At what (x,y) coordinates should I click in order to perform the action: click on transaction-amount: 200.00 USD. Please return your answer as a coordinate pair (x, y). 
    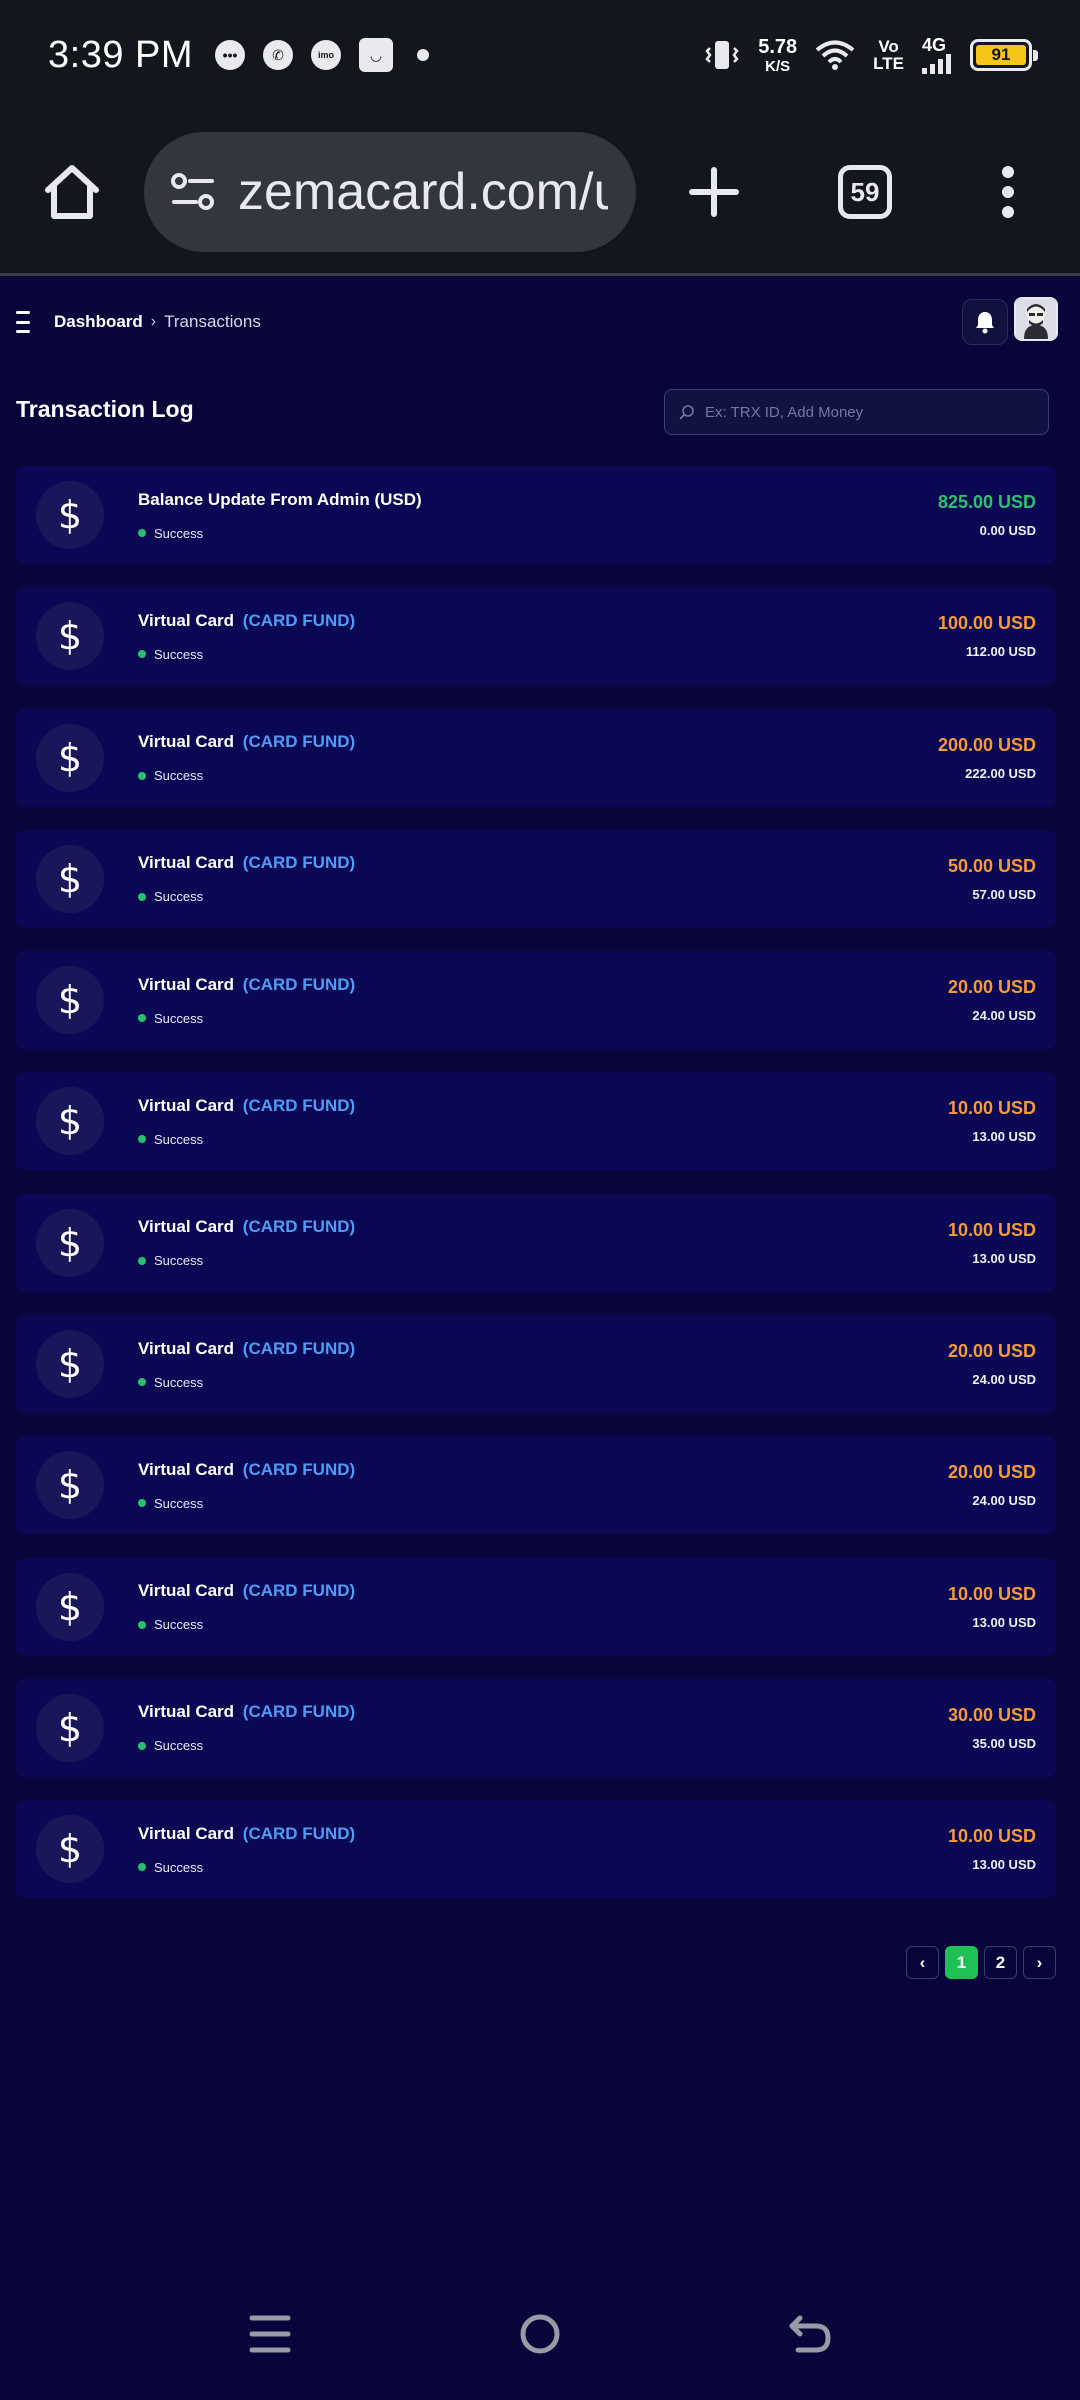
    Looking at the image, I should click on (986, 744).